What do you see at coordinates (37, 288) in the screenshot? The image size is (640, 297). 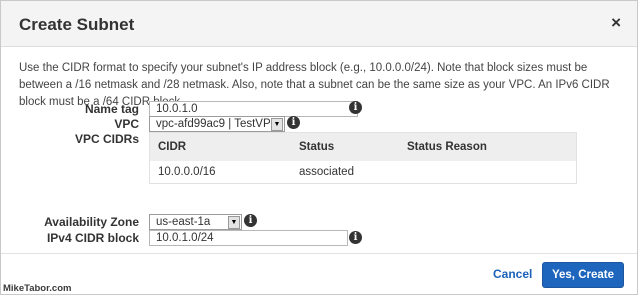 I see `watermark: MikeTabor.com` at bounding box center [37, 288].